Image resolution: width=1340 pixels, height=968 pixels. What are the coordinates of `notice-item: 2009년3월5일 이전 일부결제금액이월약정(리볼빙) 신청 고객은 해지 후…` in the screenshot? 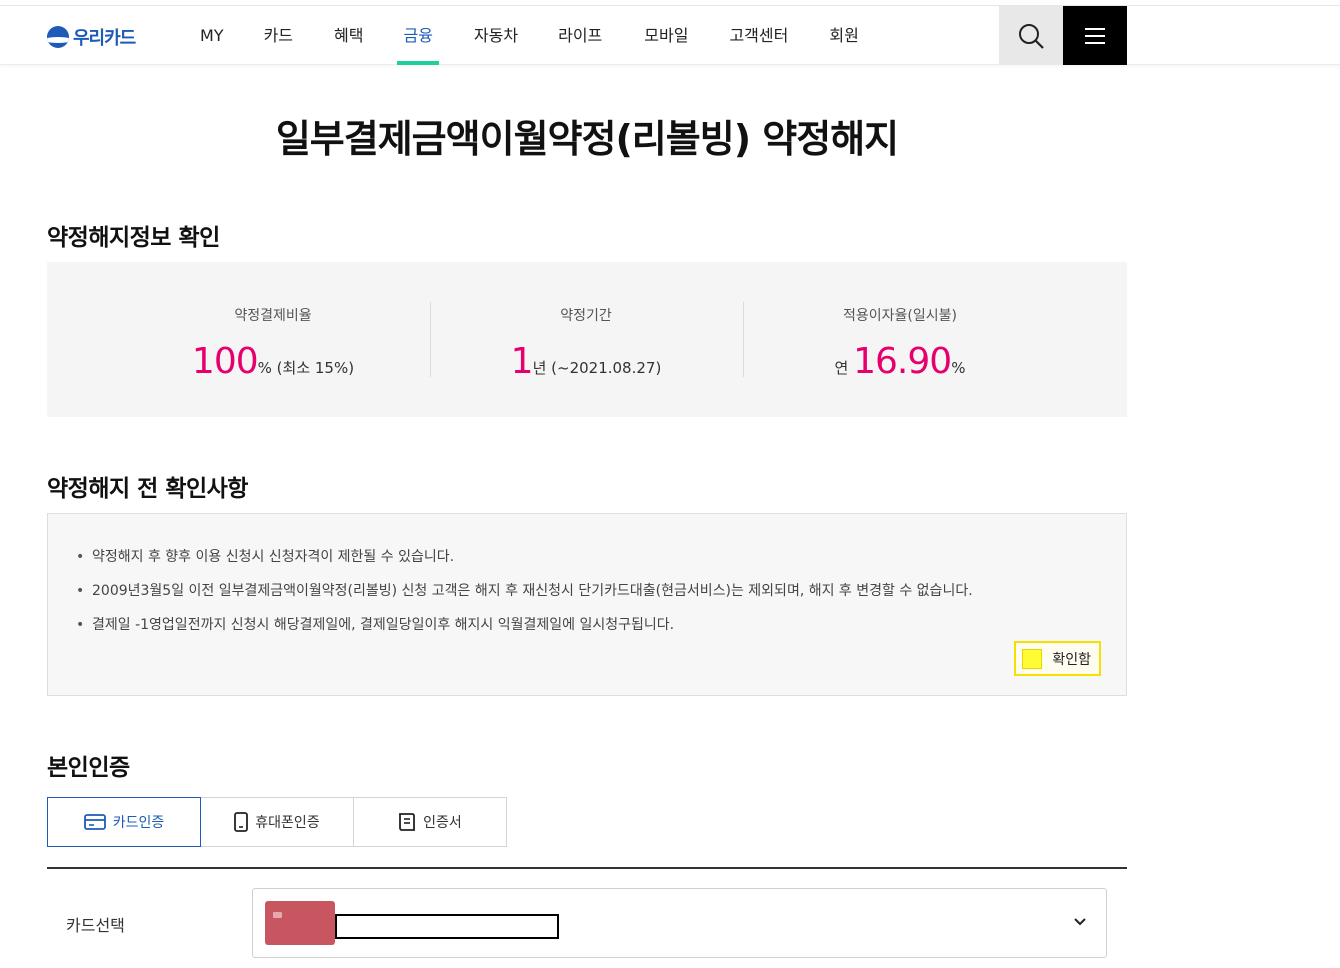 It's located at (524, 591).